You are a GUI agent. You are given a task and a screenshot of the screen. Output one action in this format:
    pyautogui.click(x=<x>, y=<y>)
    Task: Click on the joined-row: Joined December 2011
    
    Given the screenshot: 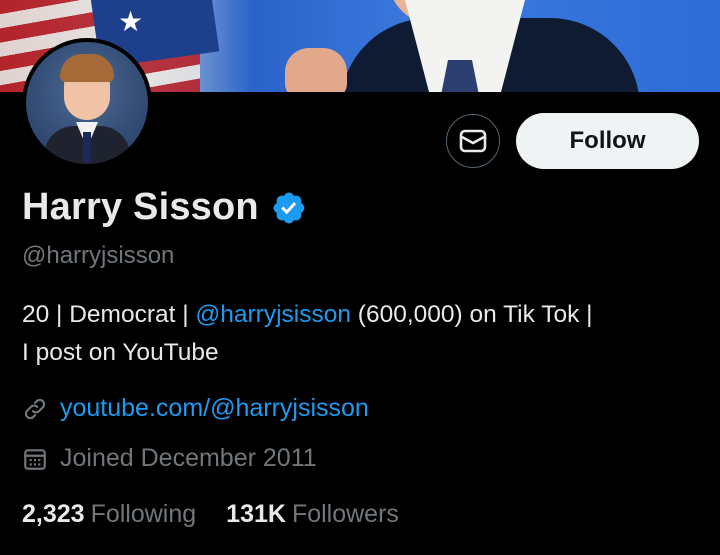 What is the action you would take?
    pyautogui.click(x=169, y=458)
    